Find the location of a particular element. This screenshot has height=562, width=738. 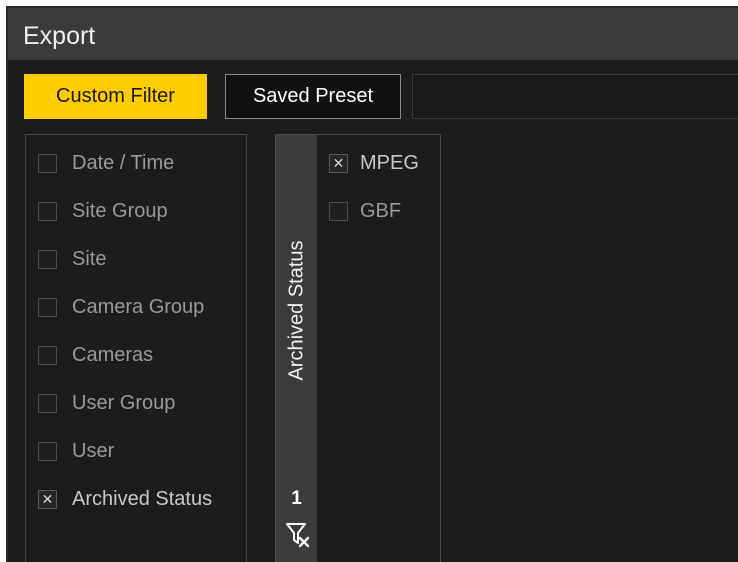

filter-item-cameras: Cameras is located at coordinates (95, 355).